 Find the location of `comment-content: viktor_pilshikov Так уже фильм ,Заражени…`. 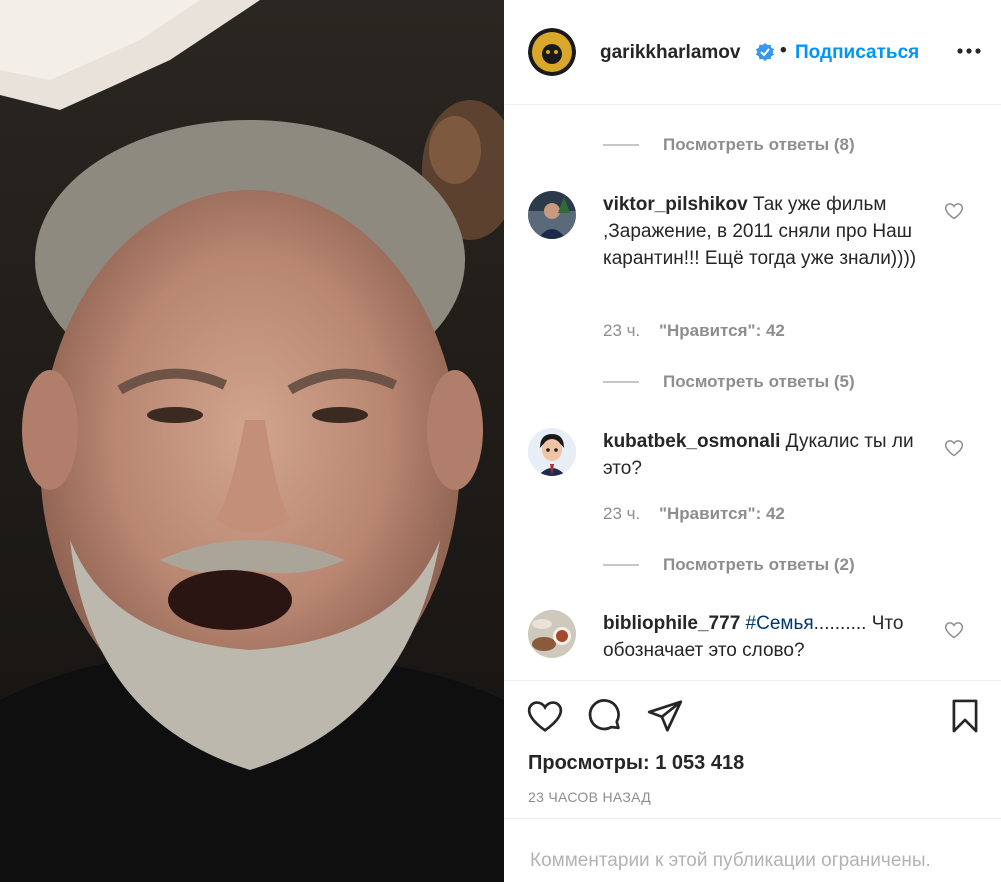

comment-content: viktor_pilshikov Так уже фильм ,Заражени… is located at coordinates (768, 231).